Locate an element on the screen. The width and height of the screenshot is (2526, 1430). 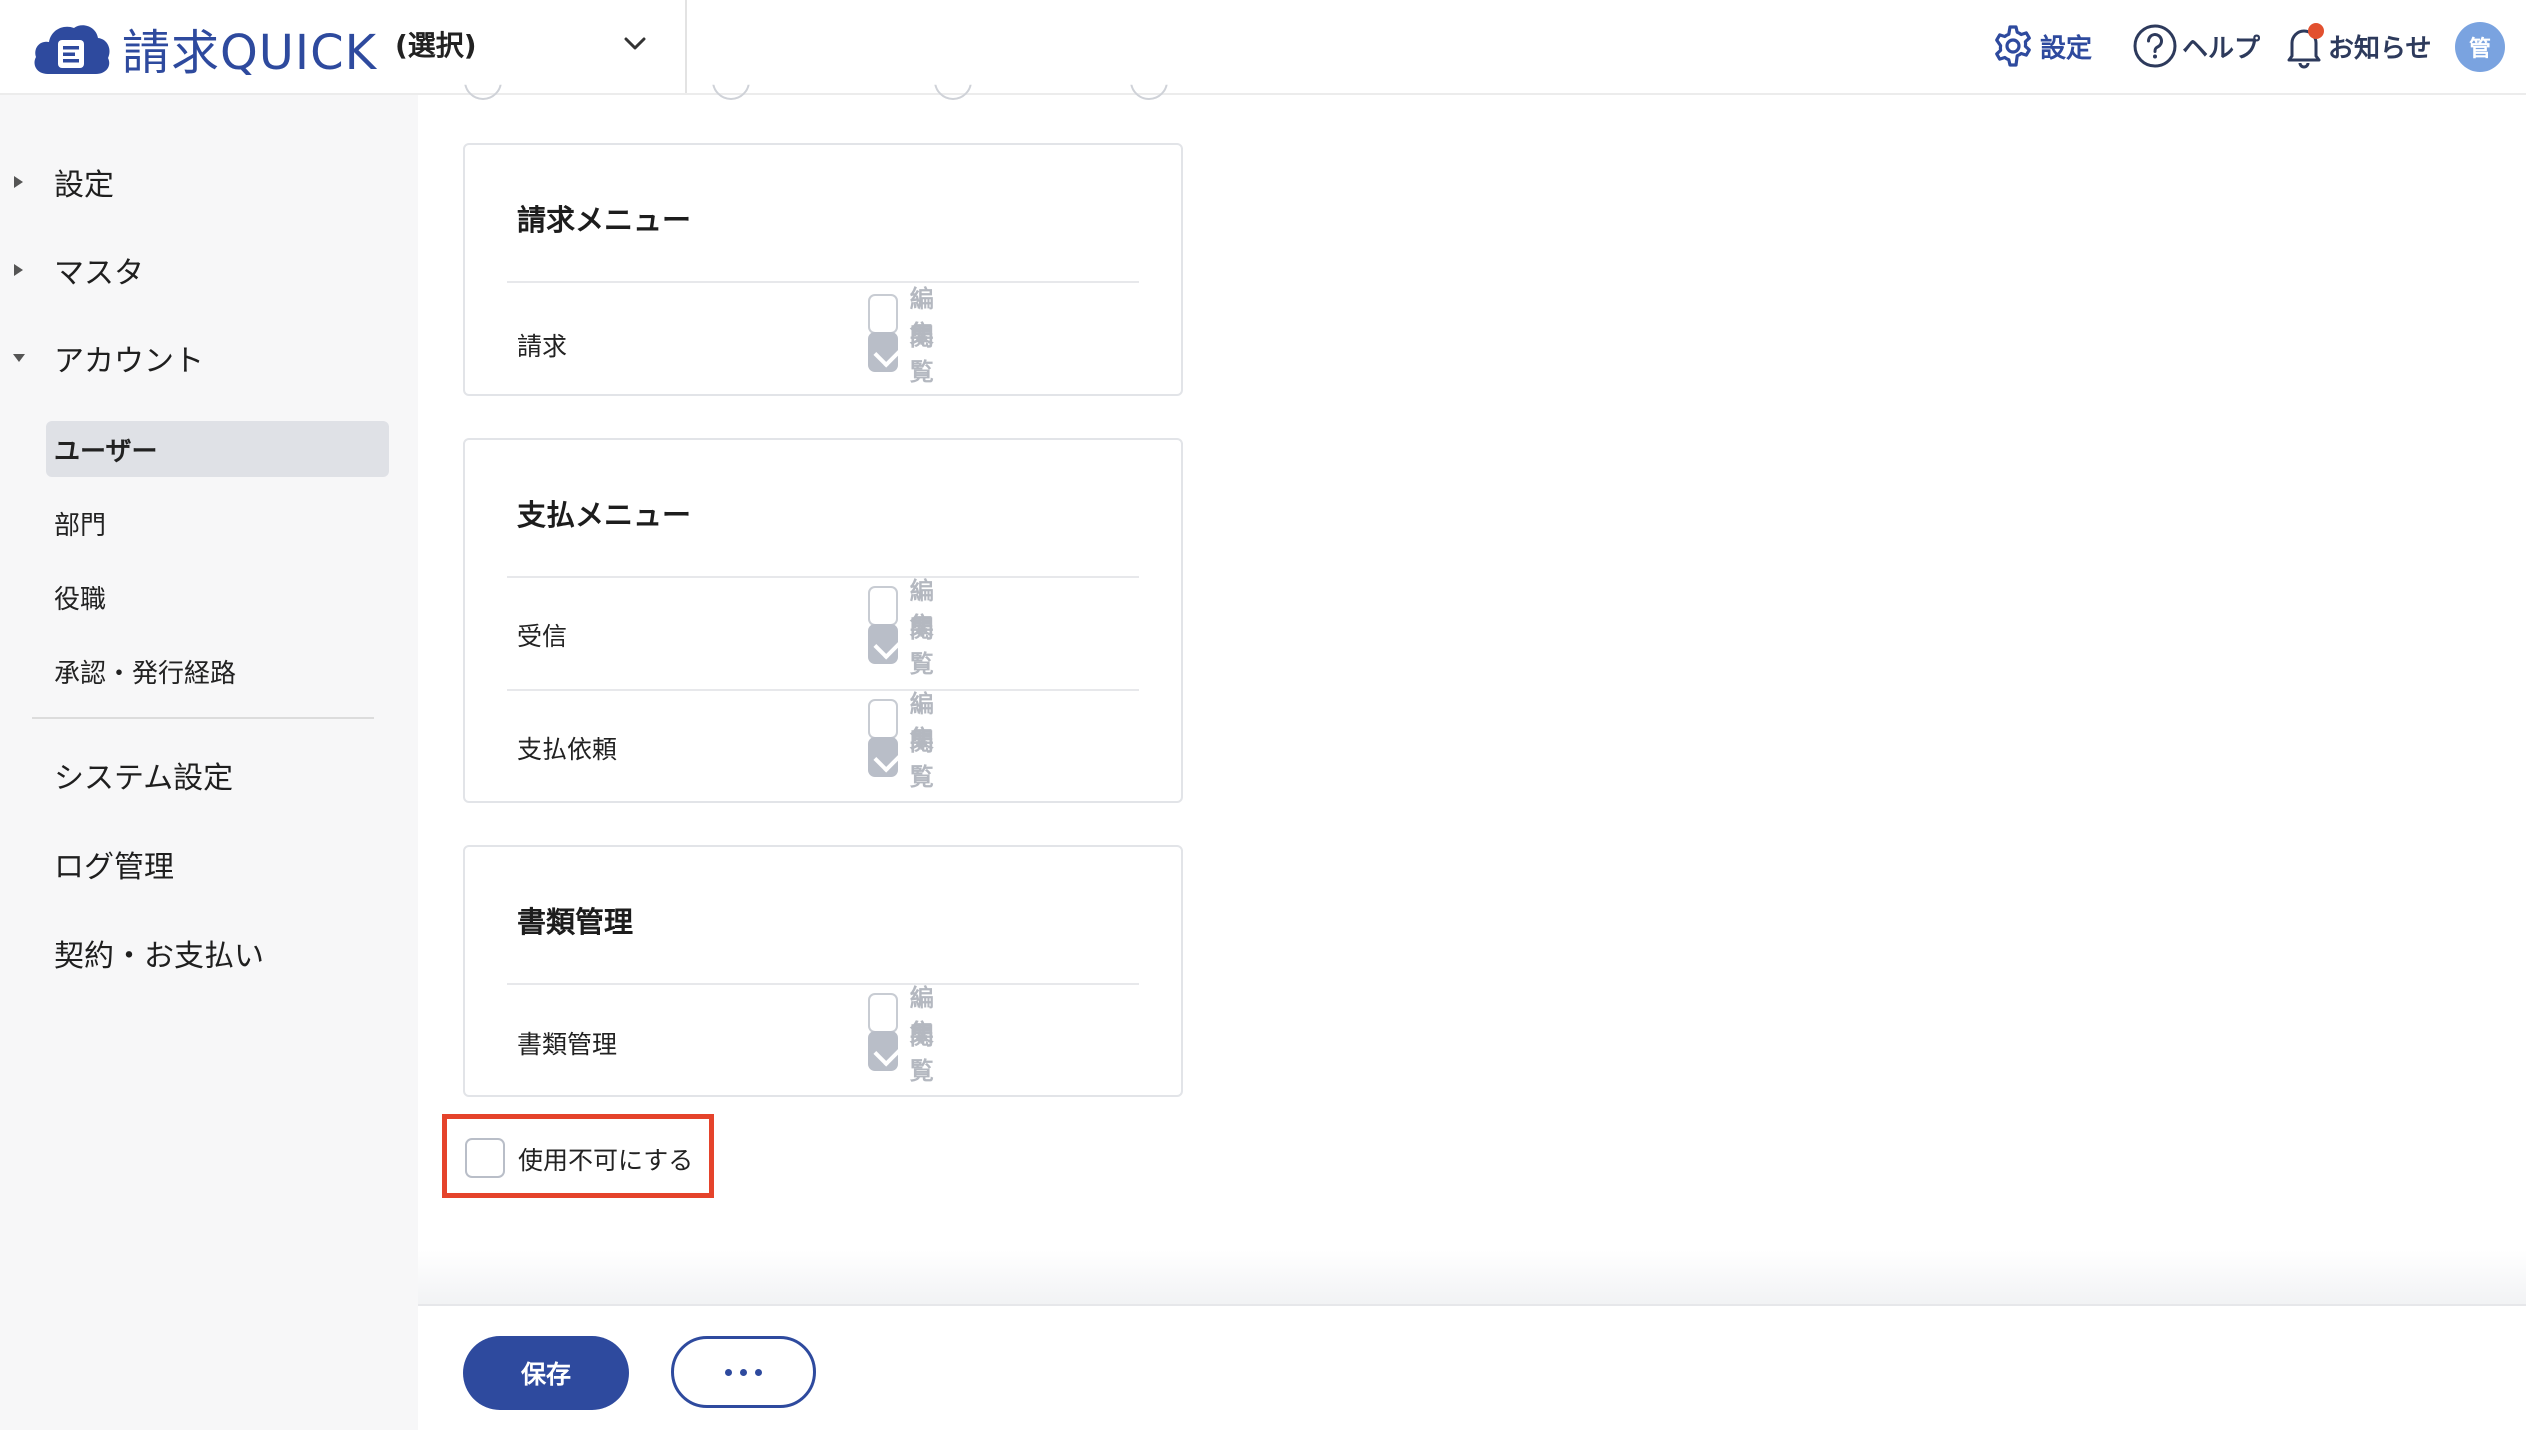
top-header: 請求QUICK (選択) 設定 ヘルプ お知らせ 管 is located at coordinates (1263, 47).